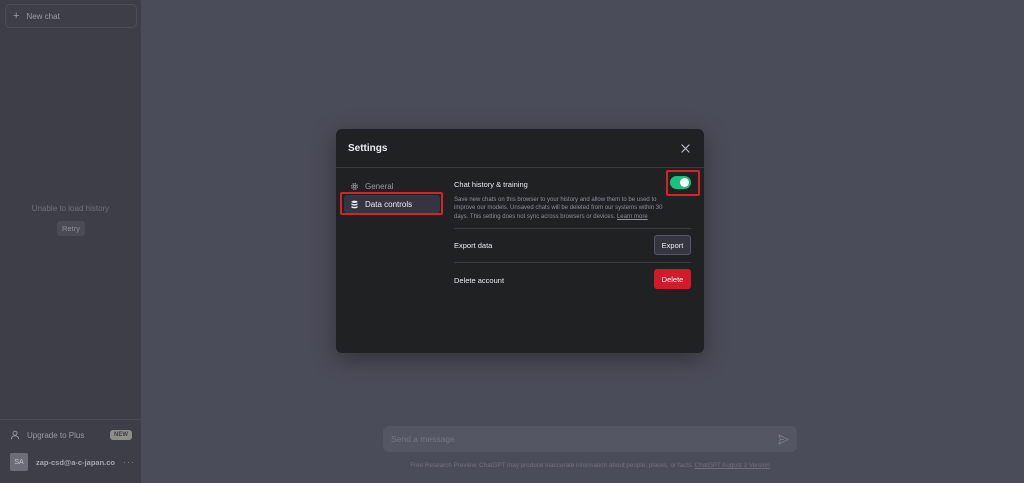  What do you see at coordinates (354, 186) in the screenshot?
I see `gear-icon` at bounding box center [354, 186].